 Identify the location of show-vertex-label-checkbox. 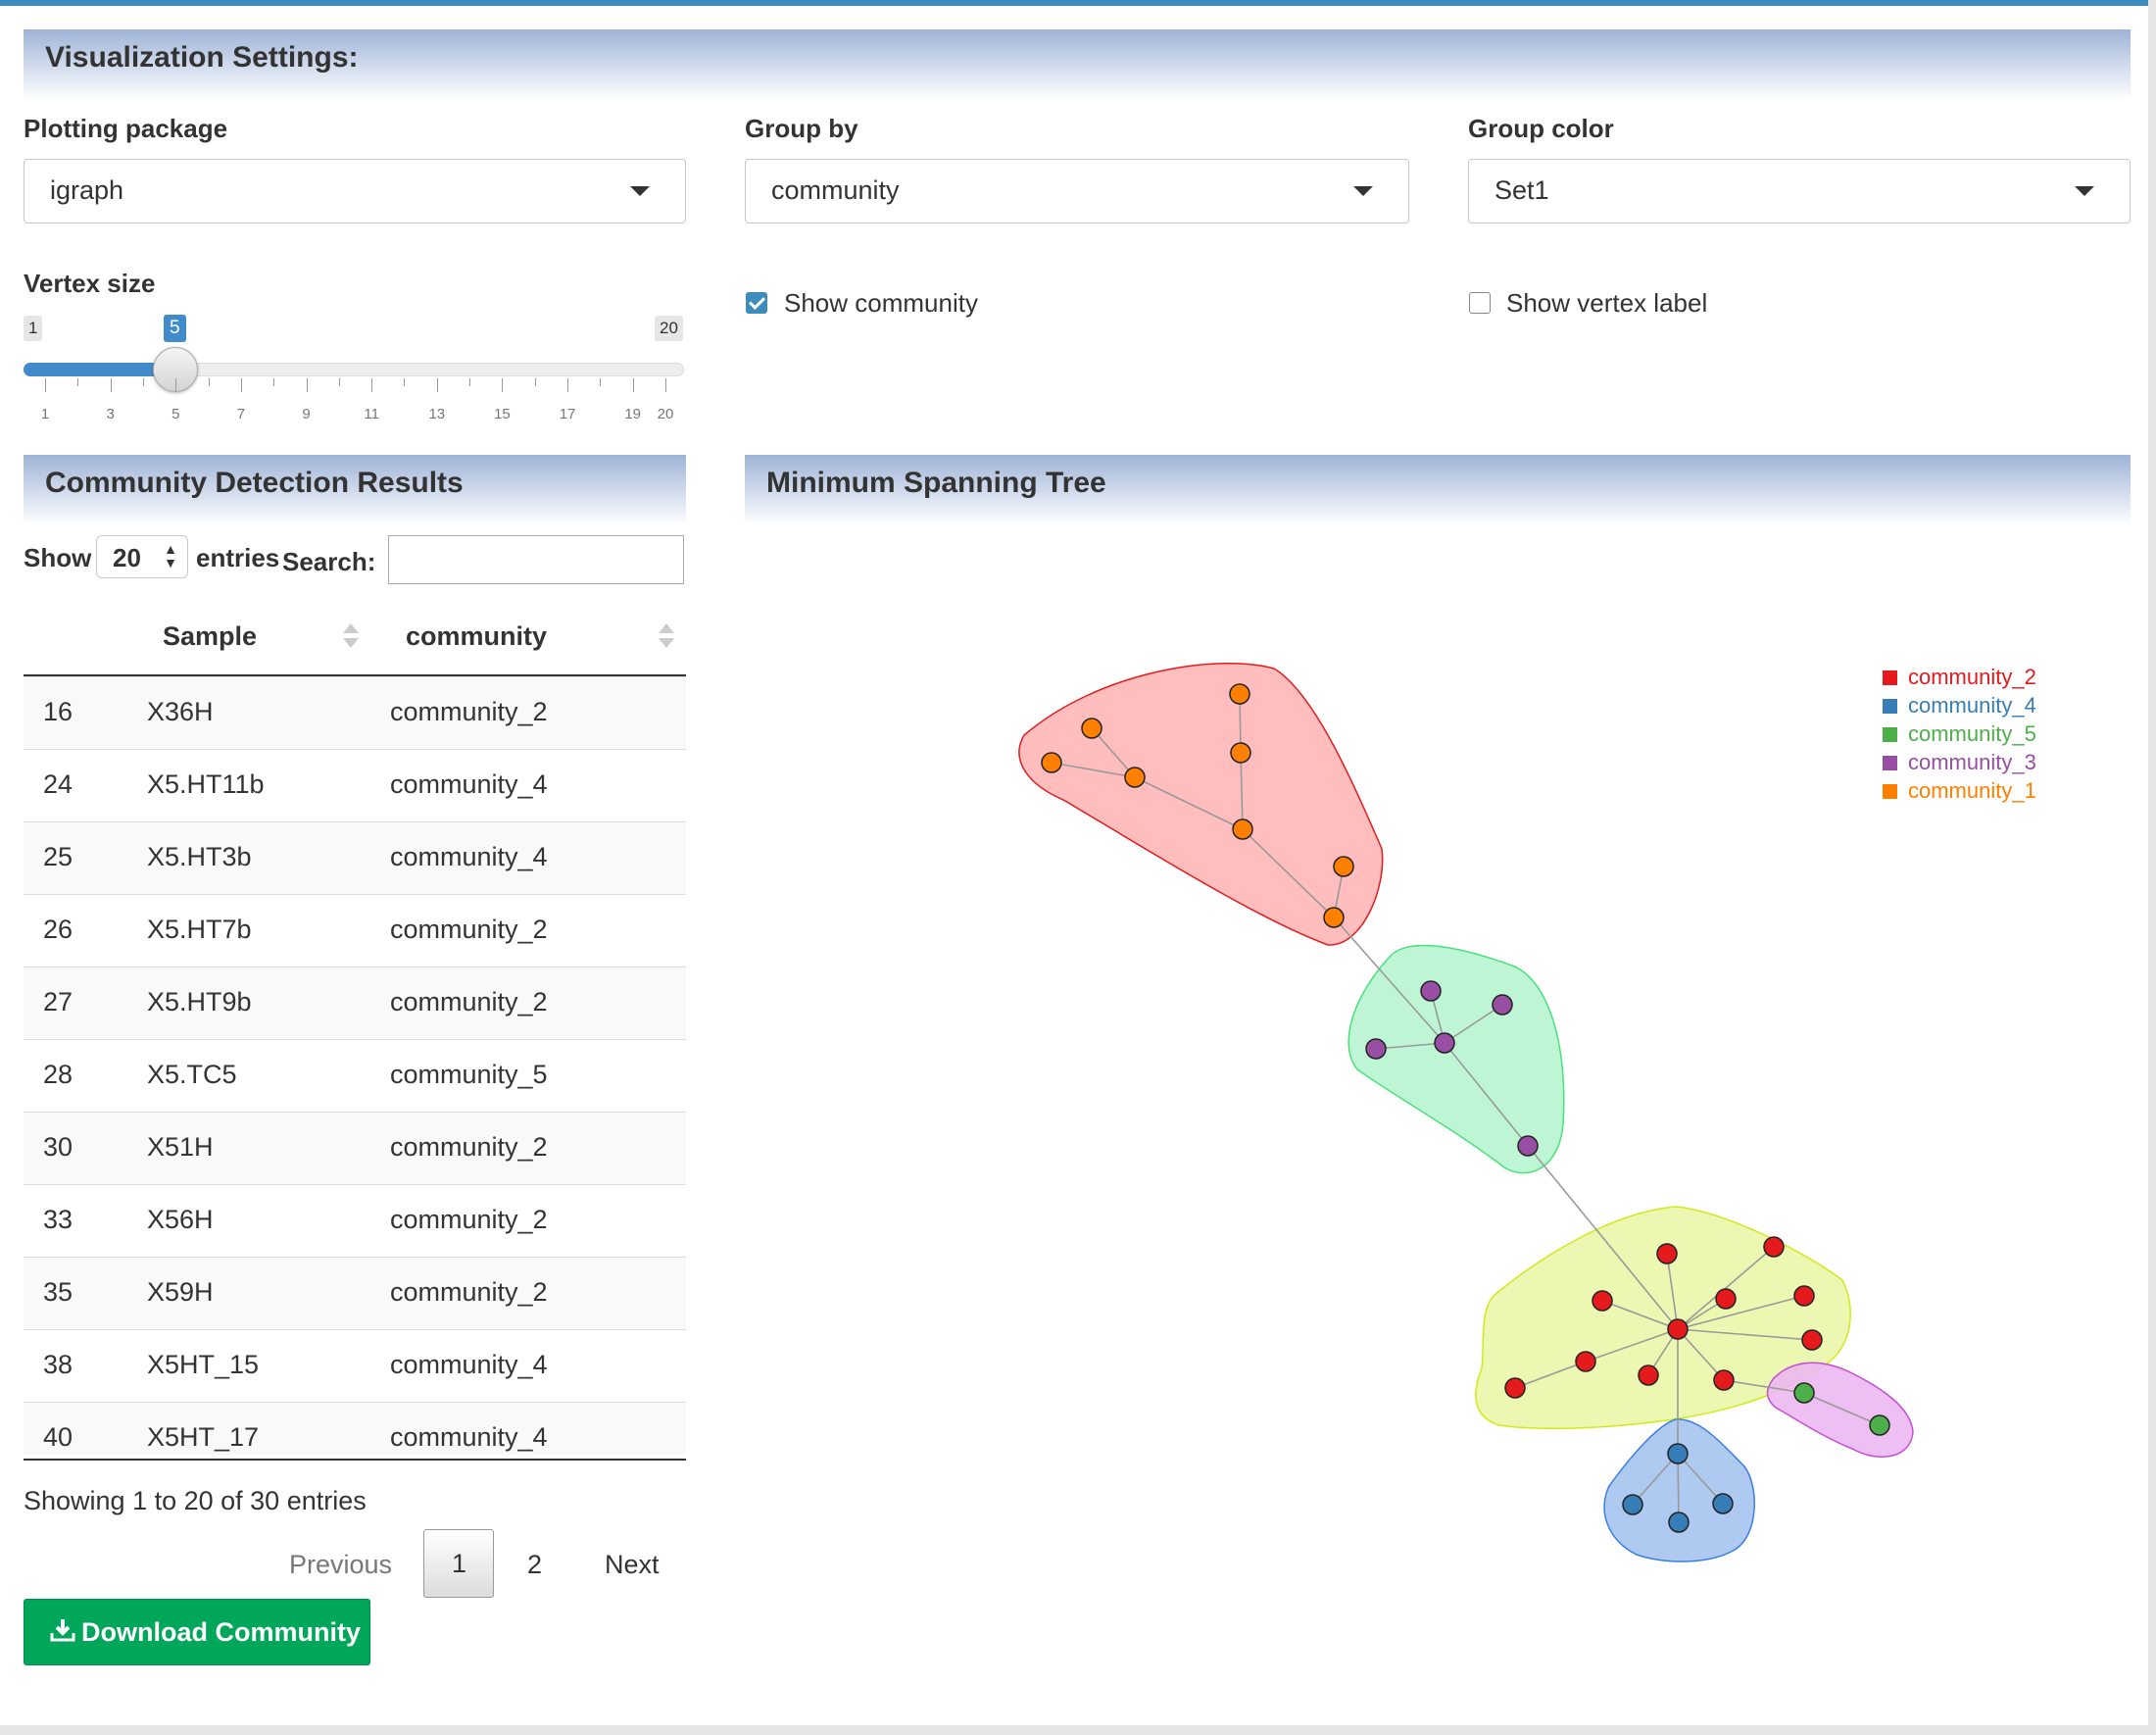
(1480, 303).